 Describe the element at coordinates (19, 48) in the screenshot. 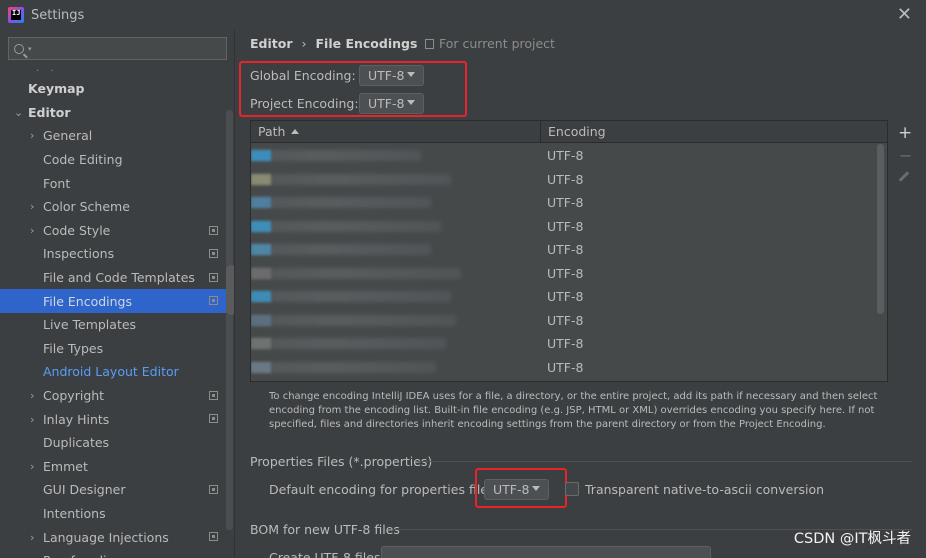

I see `search-icon` at that location.